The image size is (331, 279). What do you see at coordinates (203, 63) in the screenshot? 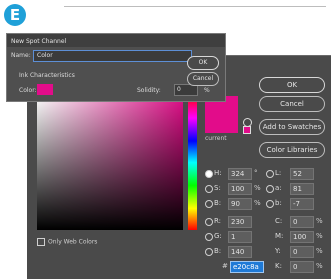
I see `spot-ok-button: OK` at bounding box center [203, 63].